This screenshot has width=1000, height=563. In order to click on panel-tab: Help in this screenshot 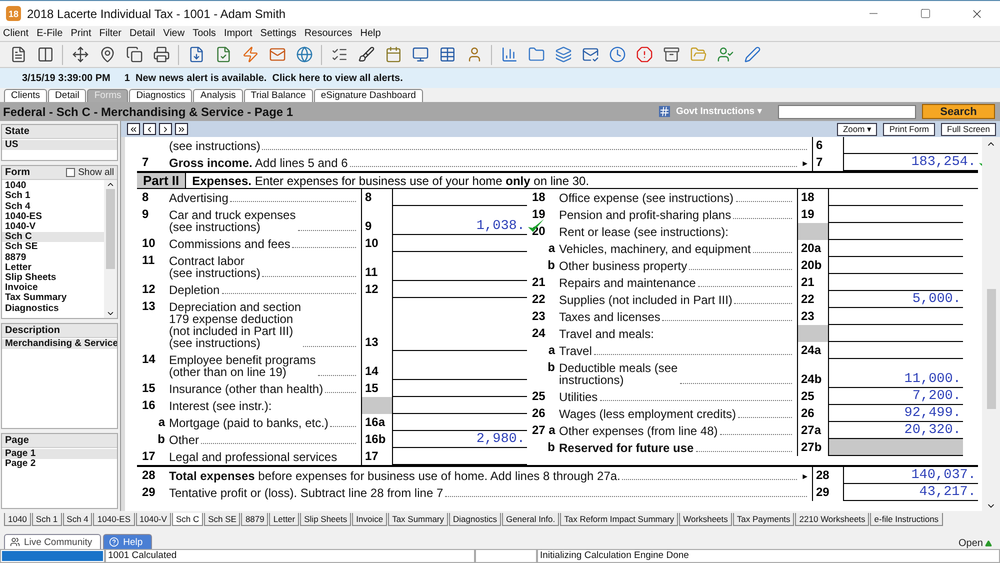, I will do `click(127, 541)`.